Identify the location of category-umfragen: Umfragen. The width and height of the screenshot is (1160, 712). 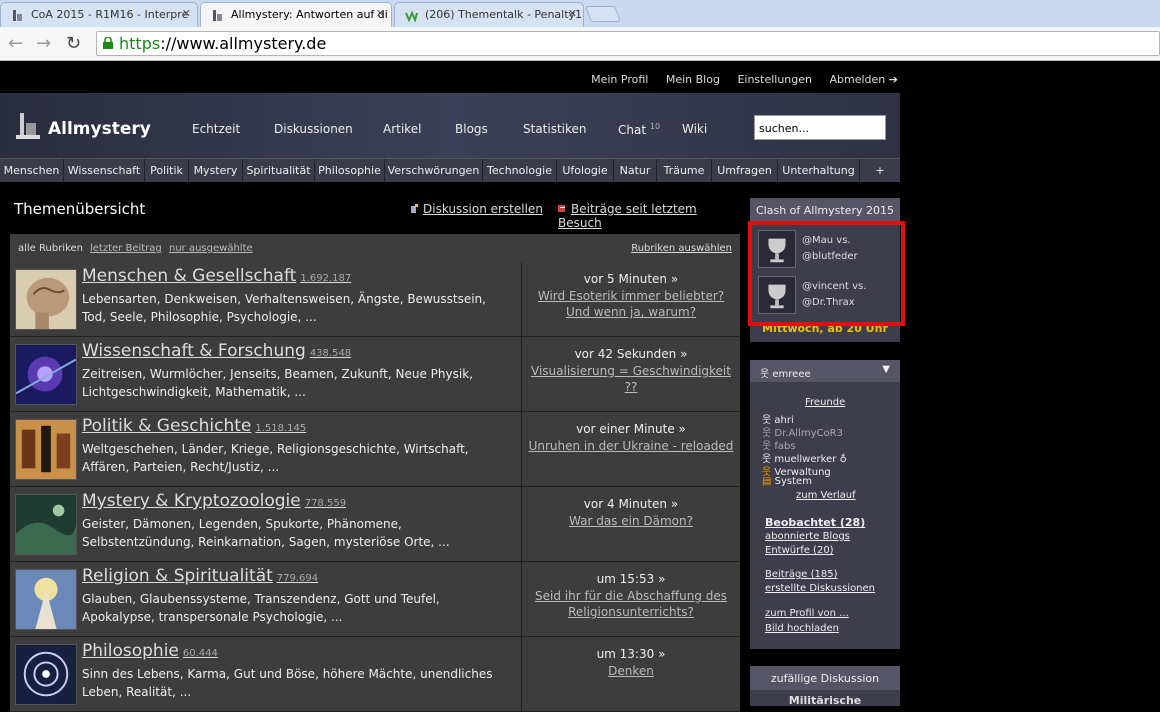
(745, 170).